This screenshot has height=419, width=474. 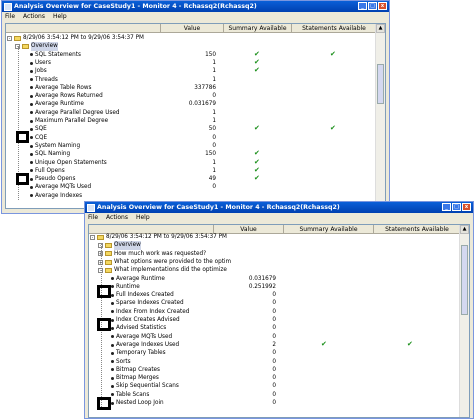 What do you see at coordinates (190, 170) in the screenshot?
I see `table-row: Full Opens 1 ✔` at bounding box center [190, 170].